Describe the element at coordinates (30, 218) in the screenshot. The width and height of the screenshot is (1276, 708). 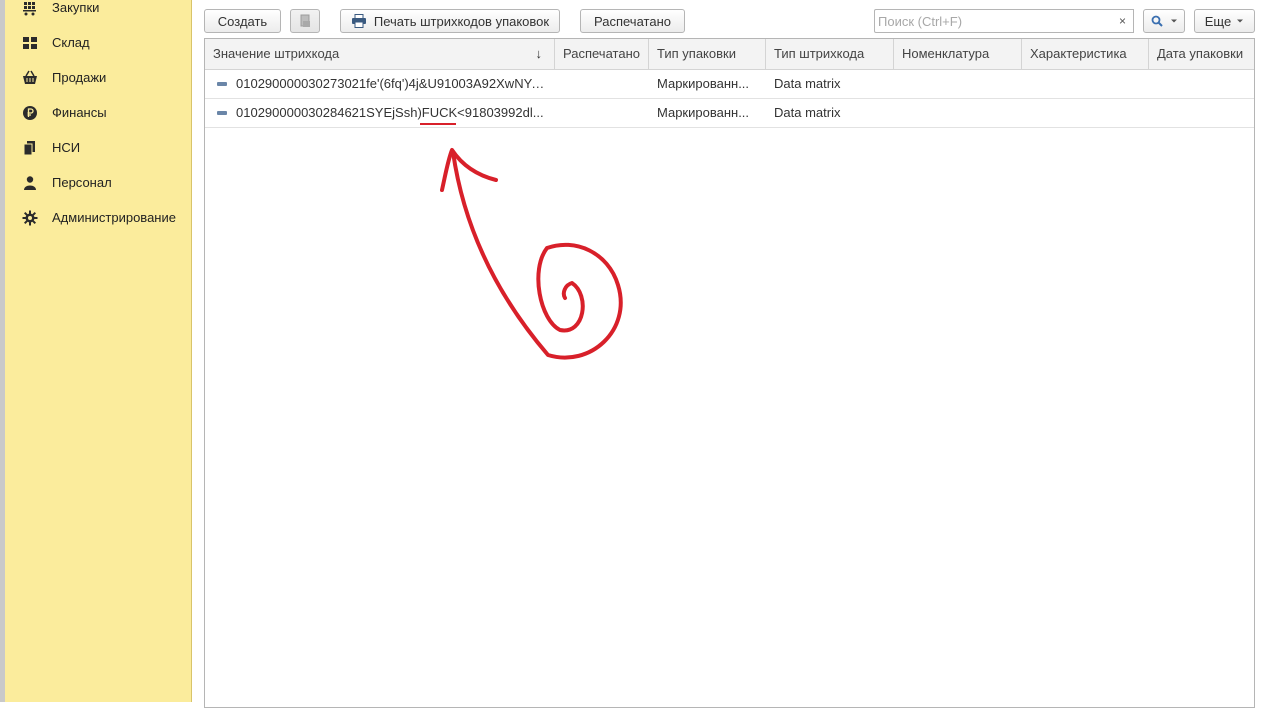
I see `gear-icon` at that location.